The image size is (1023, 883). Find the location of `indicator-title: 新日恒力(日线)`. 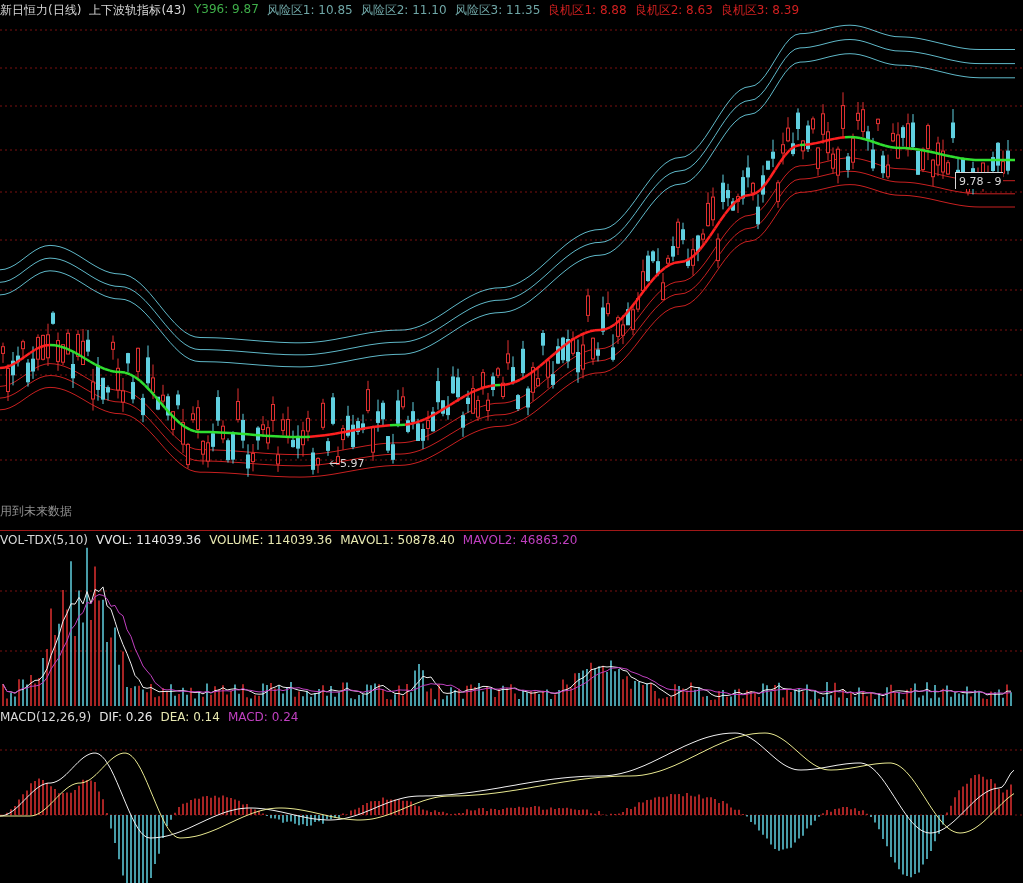

indicator-title: 新日恒力(日线) is located at coordinates (41, 10).